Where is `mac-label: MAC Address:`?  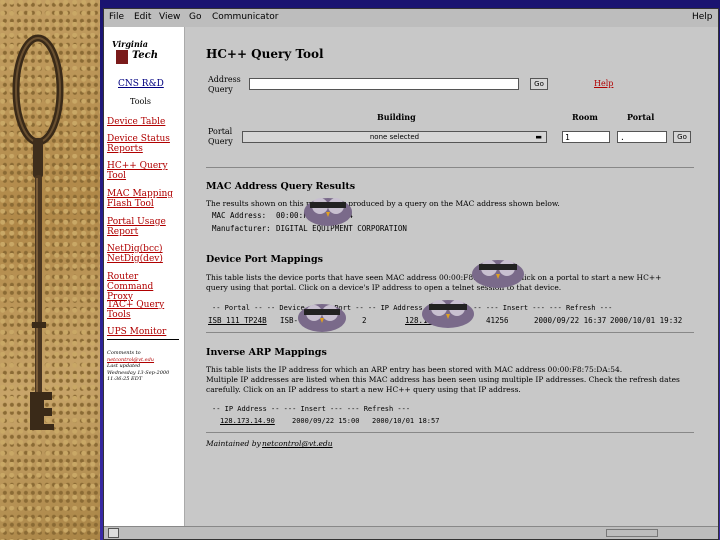 mac-label: MAC Address: is located at coordinates (239, 215).